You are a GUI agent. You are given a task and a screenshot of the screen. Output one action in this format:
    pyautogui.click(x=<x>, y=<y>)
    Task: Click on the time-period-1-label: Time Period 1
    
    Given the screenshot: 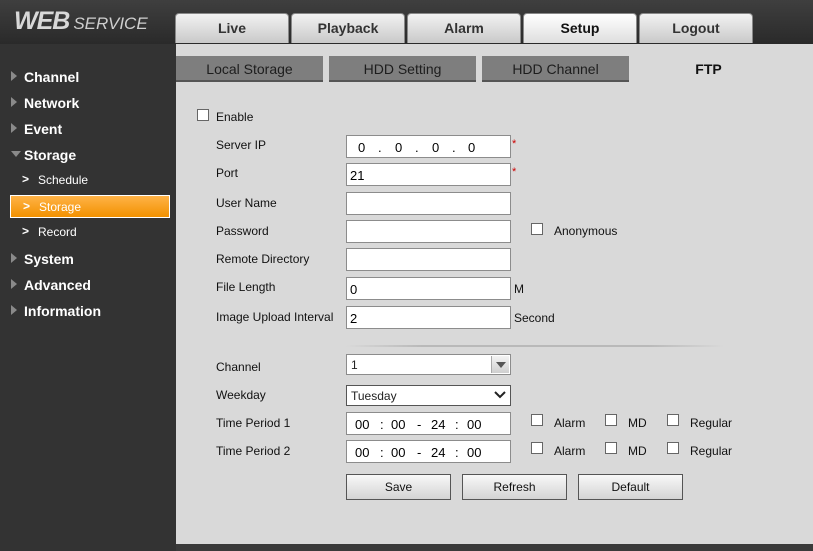 What is the action you would take?
    pyautogui.click(x=253, y=423)
    